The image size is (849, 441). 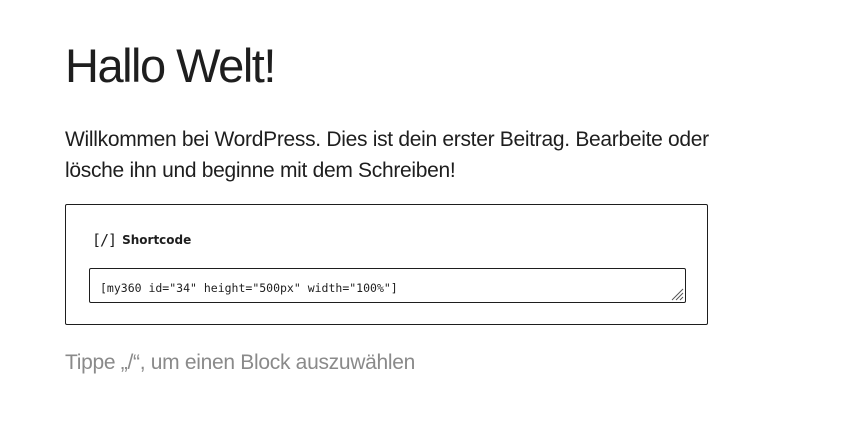 I want to click on shortcode-icon: [/], so click(x=104, y=240).